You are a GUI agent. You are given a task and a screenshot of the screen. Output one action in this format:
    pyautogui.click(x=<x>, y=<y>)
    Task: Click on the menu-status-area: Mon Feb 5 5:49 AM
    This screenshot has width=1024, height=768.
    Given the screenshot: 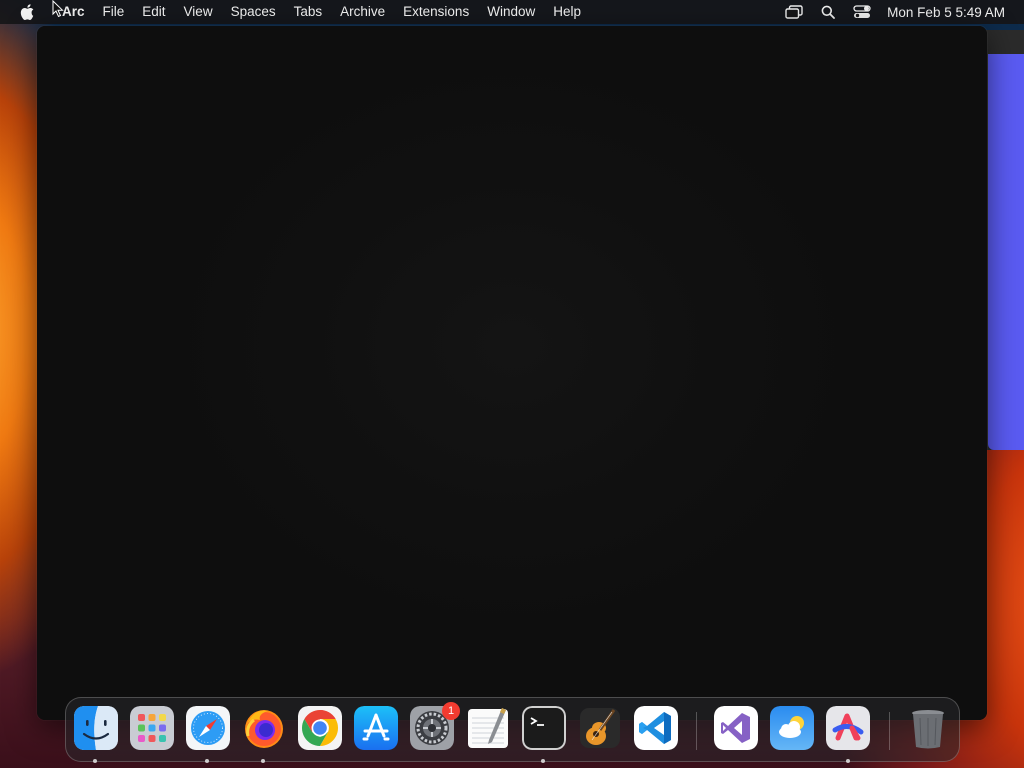 What is the action you would take?
    pyautogui.click(x=900, y=12)
    